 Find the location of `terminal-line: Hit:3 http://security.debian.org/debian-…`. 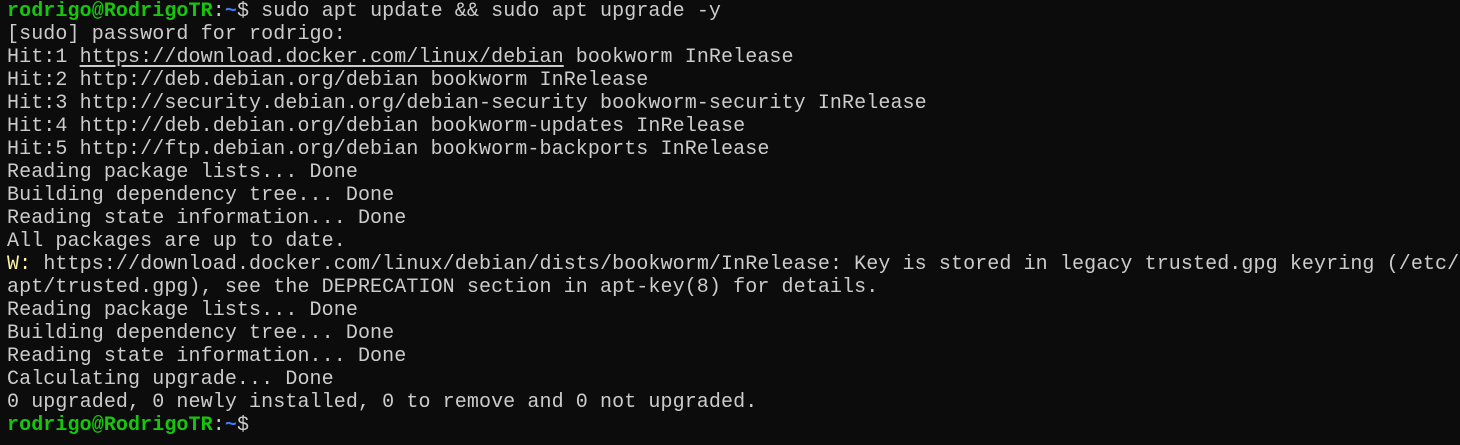

terminal-line: Hit:3 http://security.debian.org/debian-… is located at coordinates (733, 103).